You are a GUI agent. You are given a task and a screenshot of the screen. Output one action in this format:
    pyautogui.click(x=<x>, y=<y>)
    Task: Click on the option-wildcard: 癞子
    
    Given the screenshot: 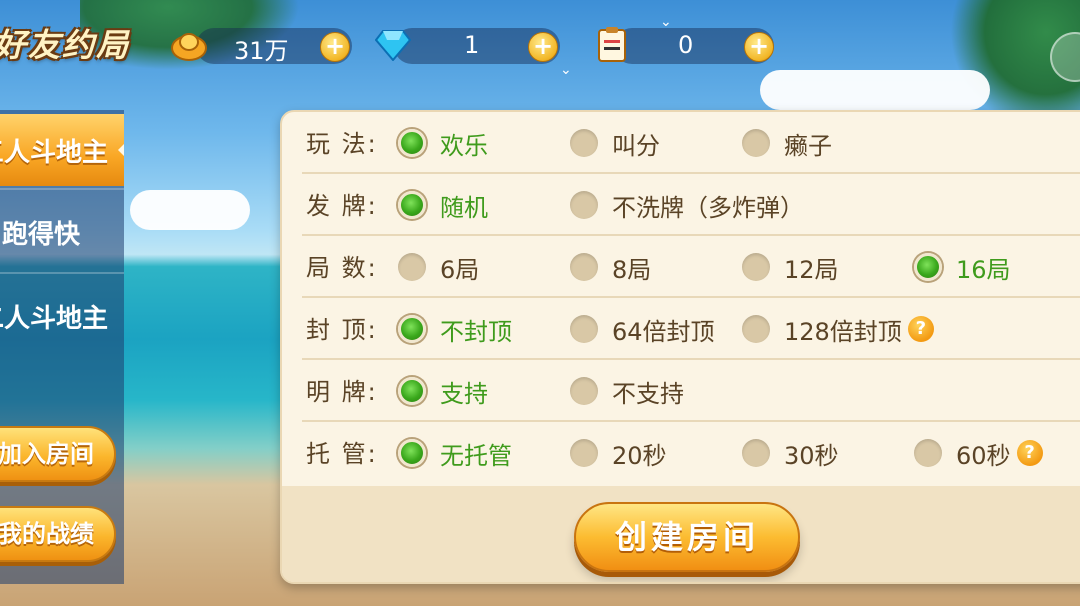 What is the action you would take?
    pyautogui.click(x=787, y=143)
    